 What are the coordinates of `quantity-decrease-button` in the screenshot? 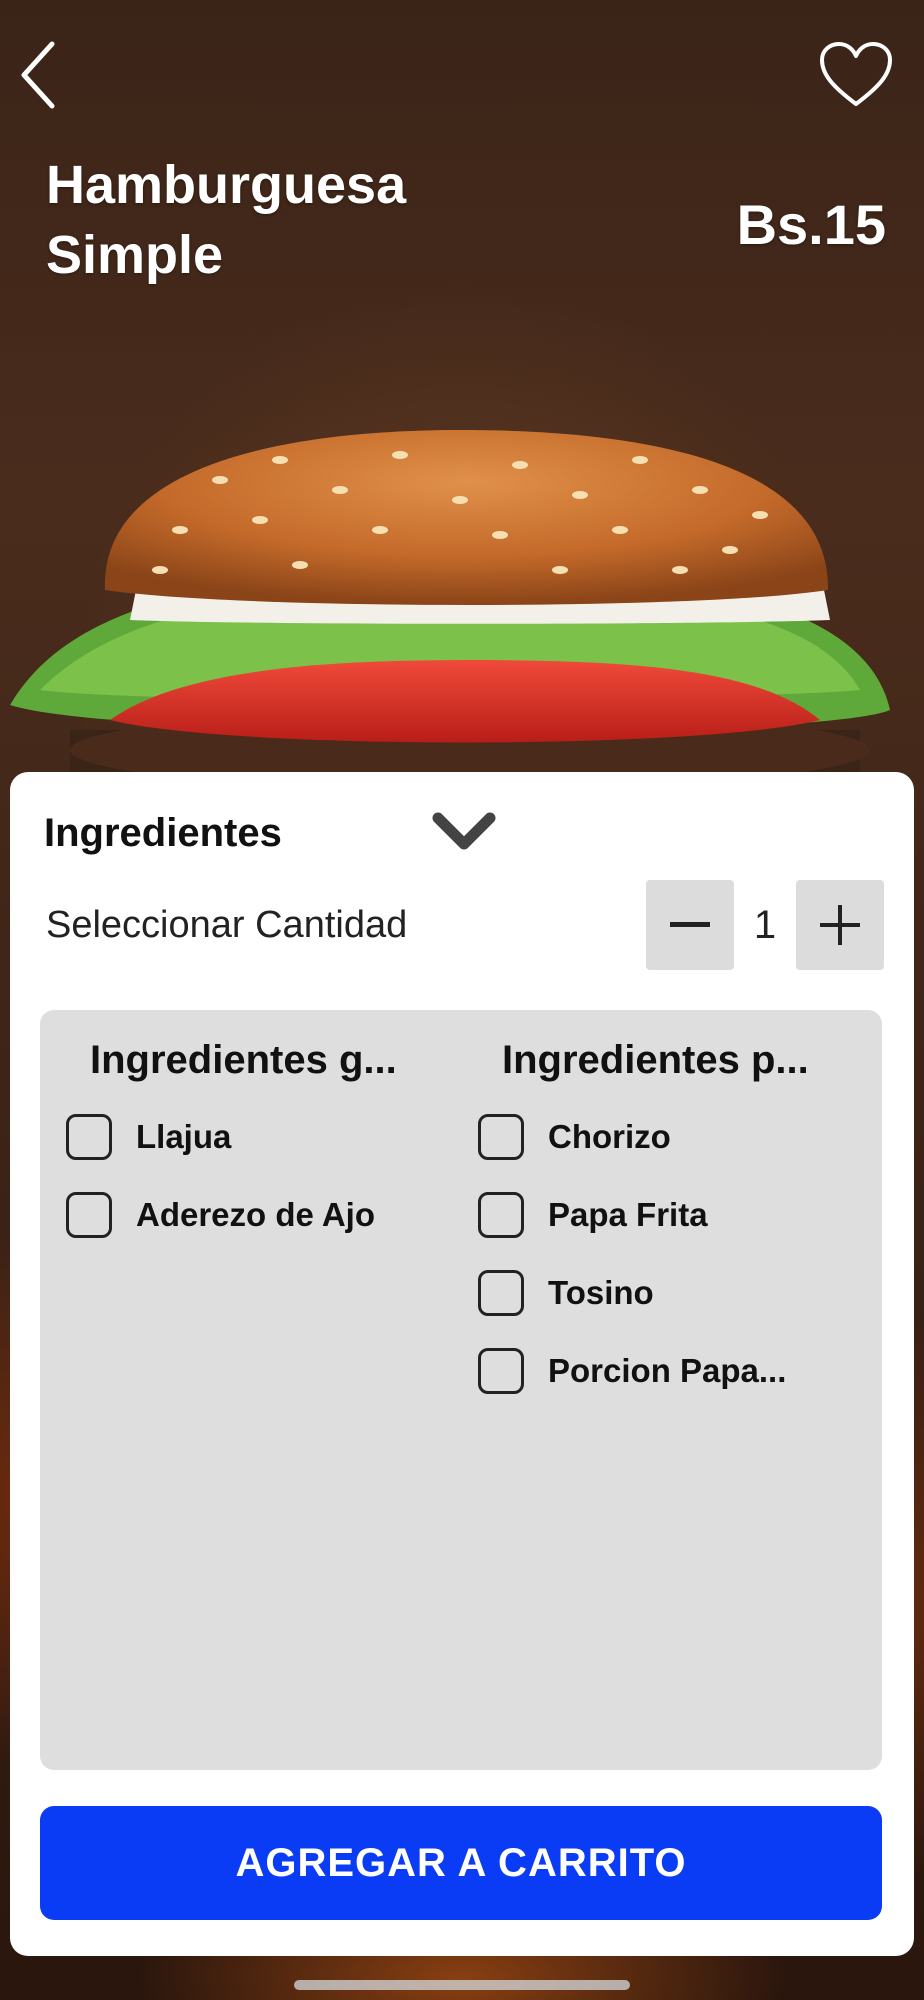 It's located at (690, 925).